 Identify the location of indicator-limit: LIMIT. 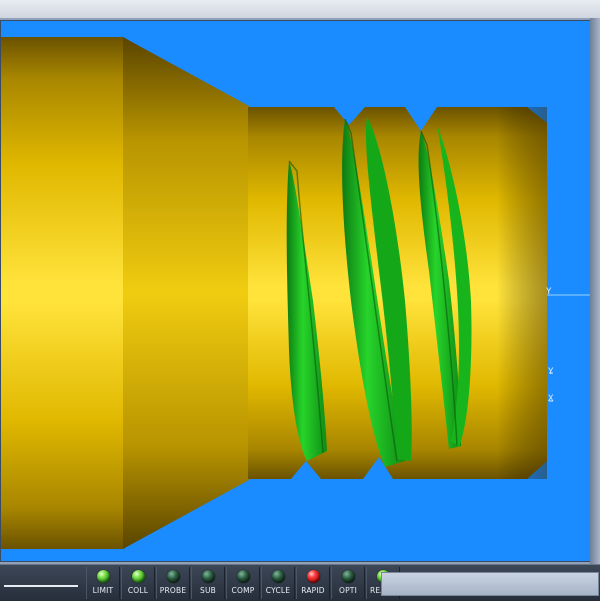
(103, 583).